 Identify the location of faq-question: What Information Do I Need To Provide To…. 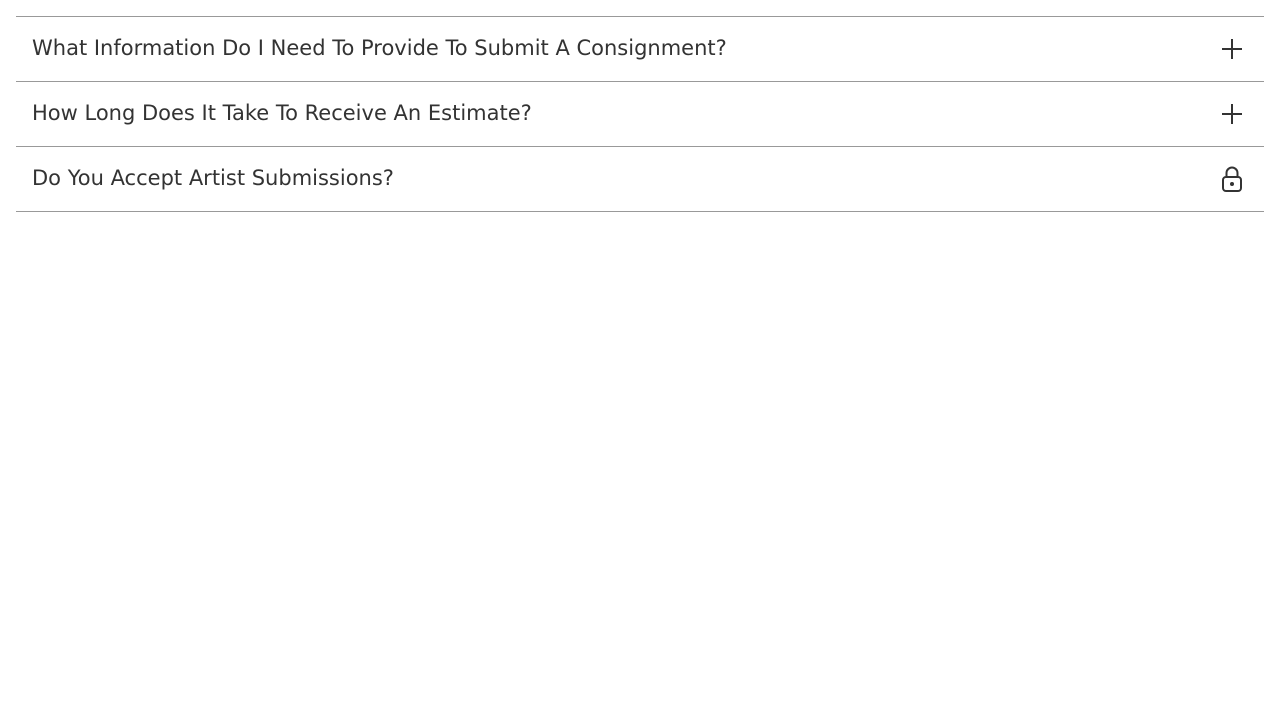
(379, 48).